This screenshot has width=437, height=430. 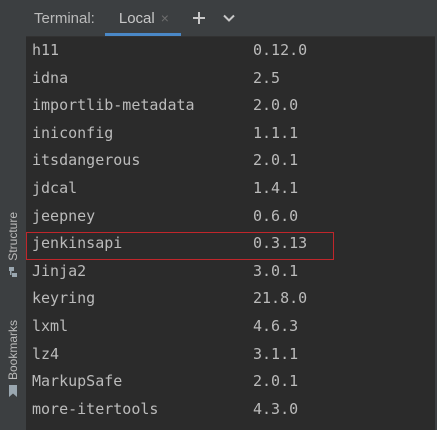 I want to click on package-version: 0.12.0, so click(x=280, y=50).